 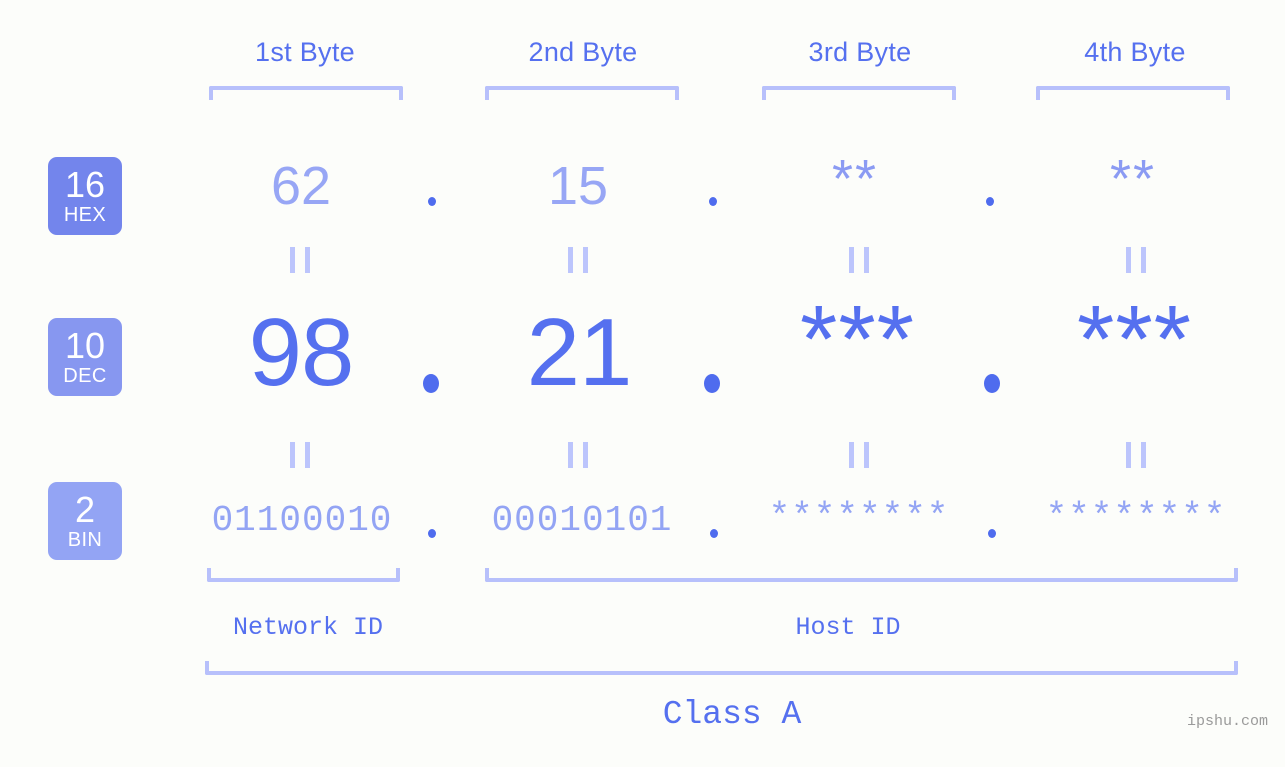 What do you see at coordinates (721, 668) in the screenshot?
I see `class-bracket` at bounding box center [721, 668].